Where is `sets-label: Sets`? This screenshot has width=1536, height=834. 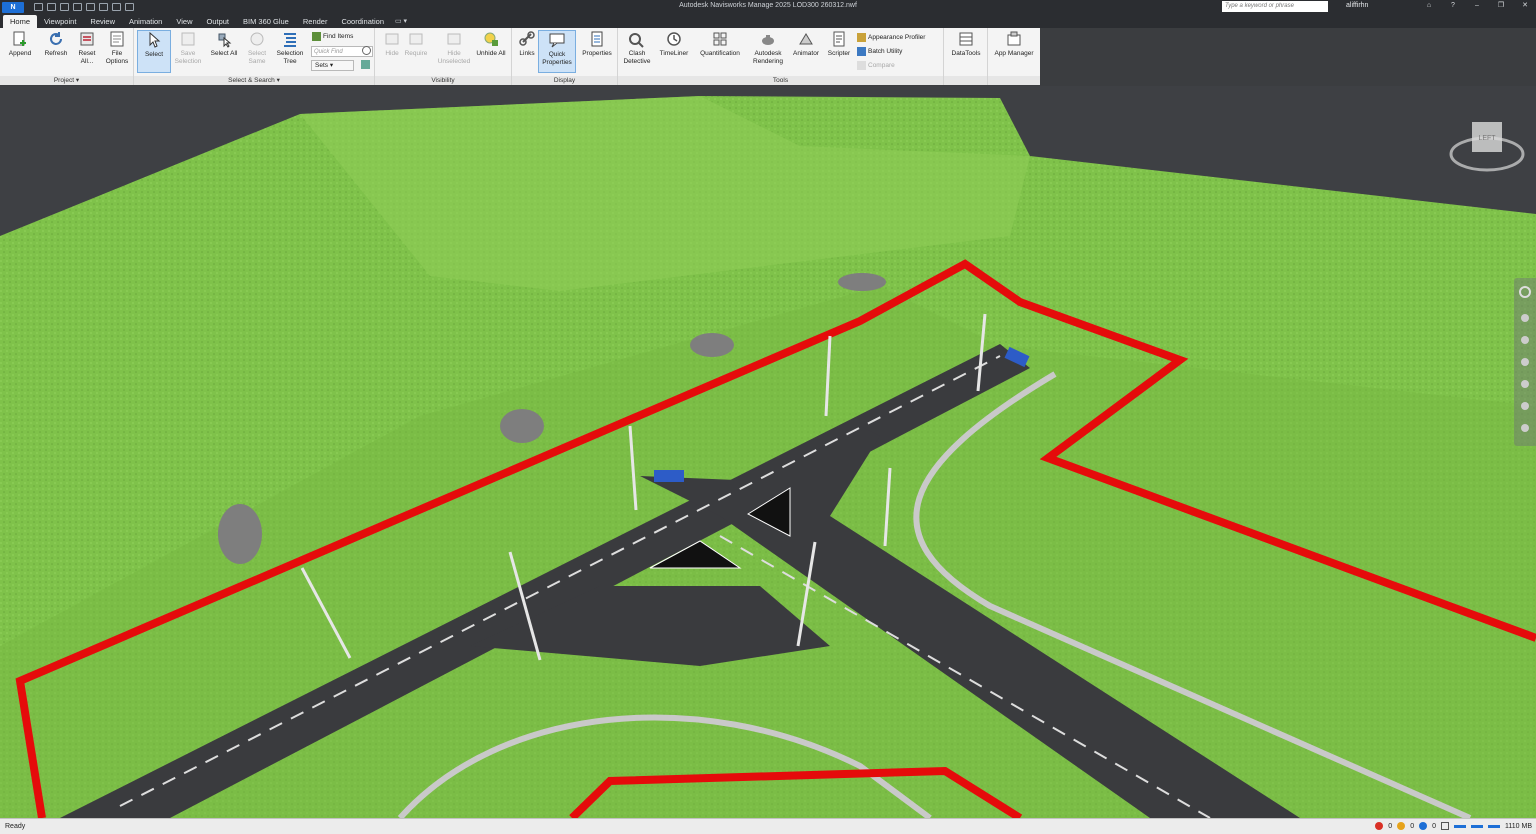 sets-label: Sets is located at coordinates (322, 65).